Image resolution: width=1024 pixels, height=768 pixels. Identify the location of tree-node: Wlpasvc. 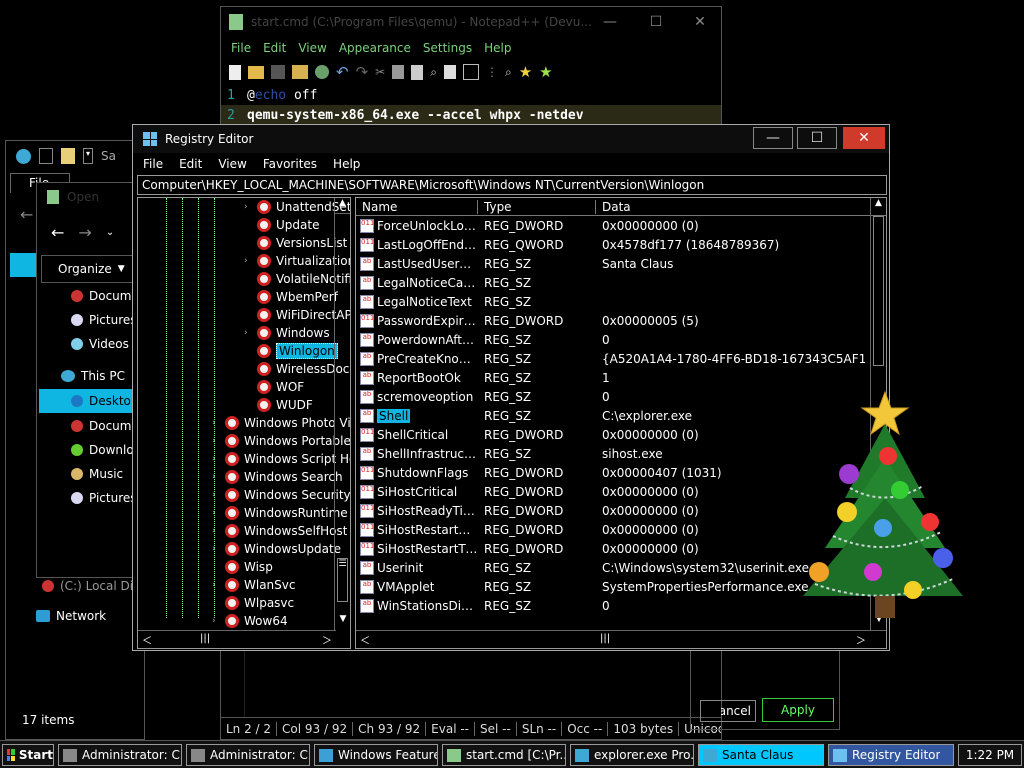
(253, 603).